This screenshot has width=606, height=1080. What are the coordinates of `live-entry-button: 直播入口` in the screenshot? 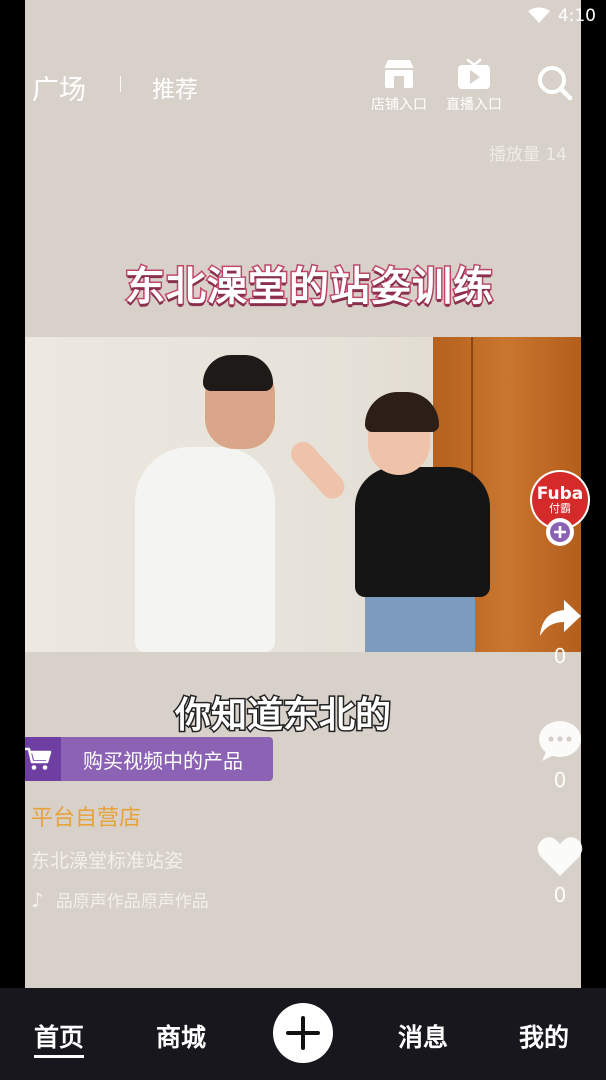 It's located at (474, 86).